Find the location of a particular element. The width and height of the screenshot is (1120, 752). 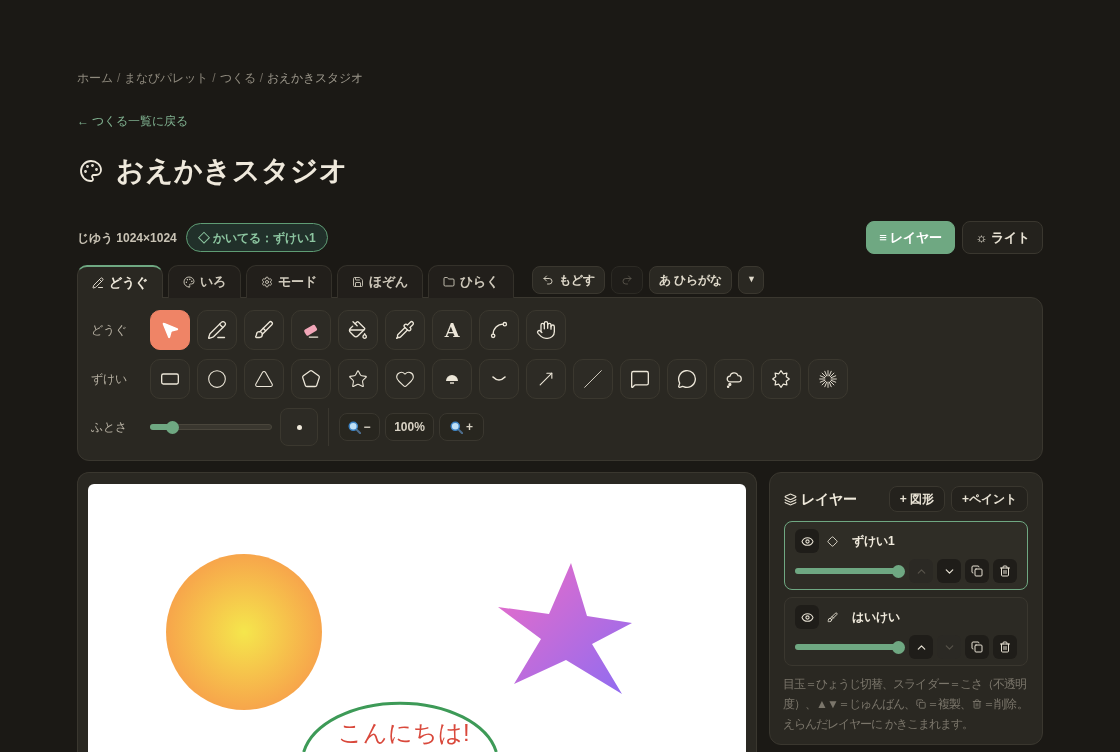

tab: いろ is located at coordinates (204, 281).